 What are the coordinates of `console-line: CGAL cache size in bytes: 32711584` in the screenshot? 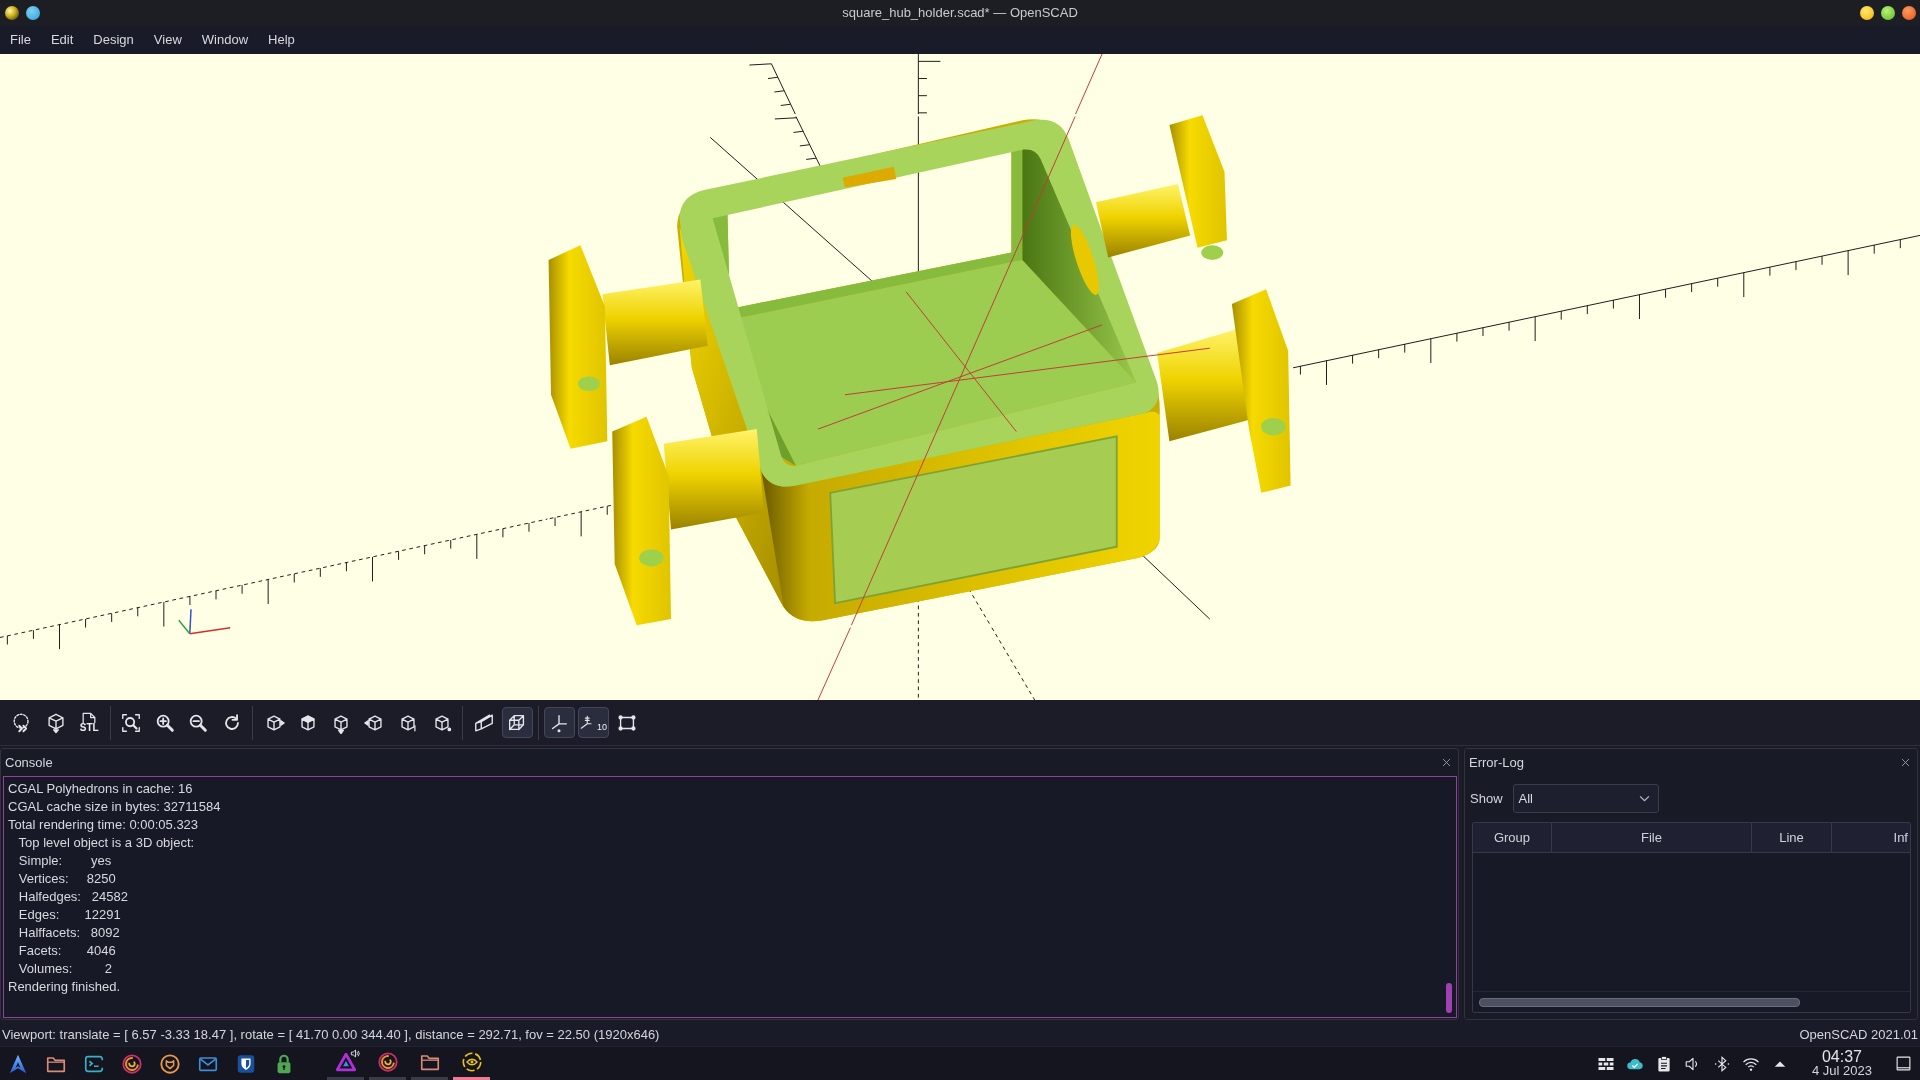 It's located at (115, 807).